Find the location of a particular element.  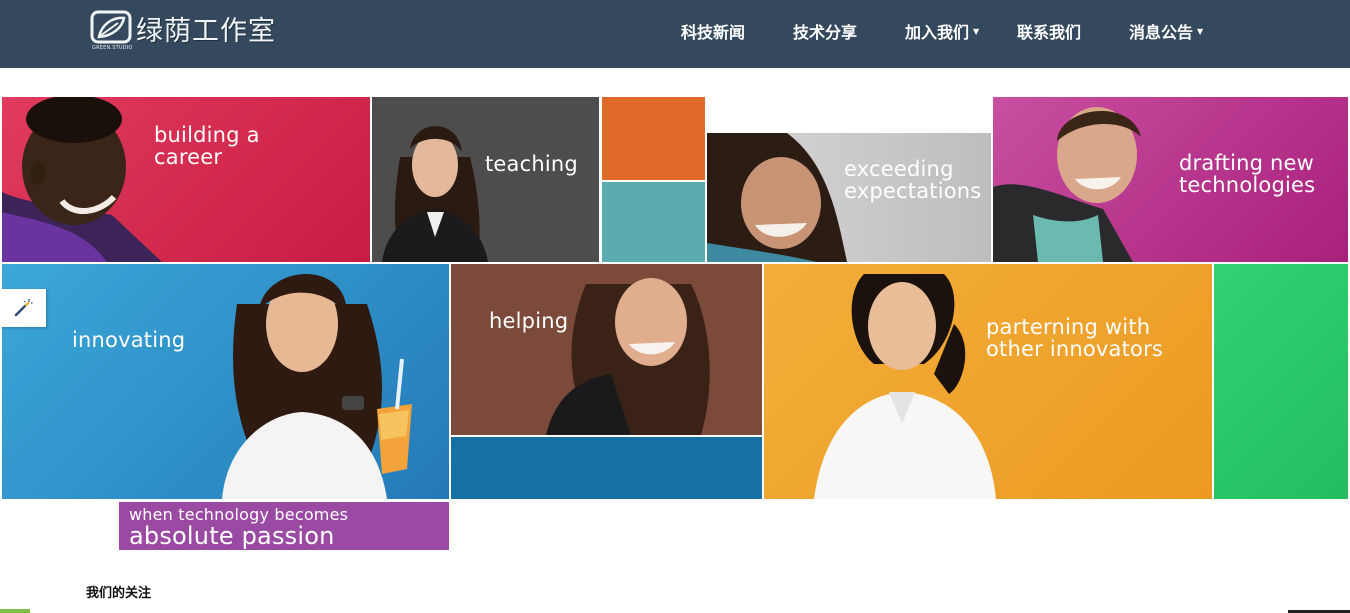

magic-wand-icon is located at coordinates (23, 308).